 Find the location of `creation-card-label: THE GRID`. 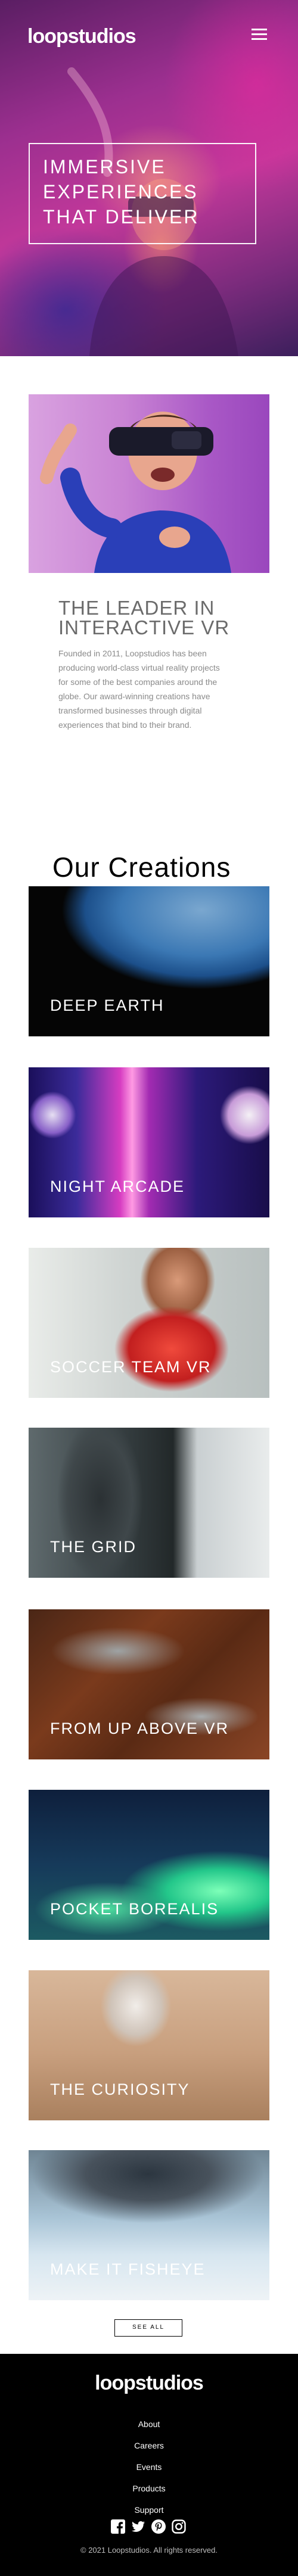

creation-card-label: THE GRID is located at coordinates (93, 1547).